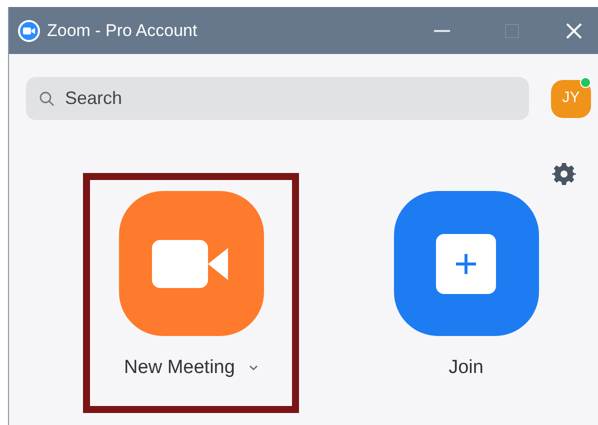 The width and height of the screenshot is (598, 425). I want to click on plus-icon, so click(466, 264).